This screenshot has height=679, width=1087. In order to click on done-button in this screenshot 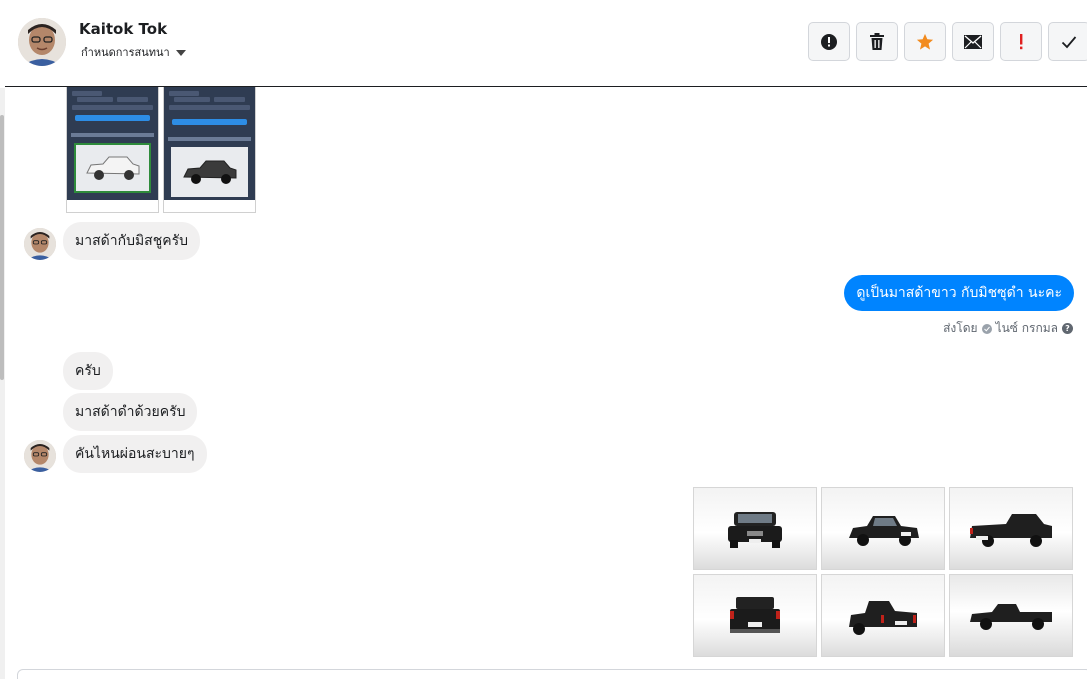, I will do `click(1067, 41)`.